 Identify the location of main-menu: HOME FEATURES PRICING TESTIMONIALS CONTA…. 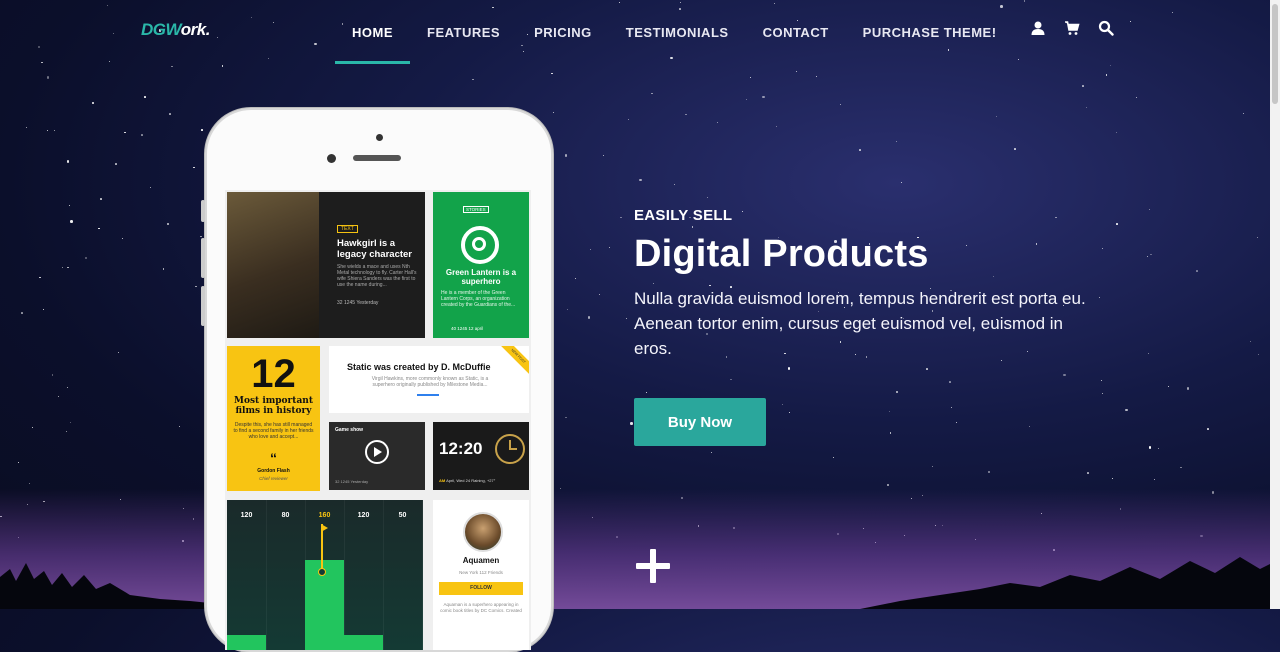
(674, 32).